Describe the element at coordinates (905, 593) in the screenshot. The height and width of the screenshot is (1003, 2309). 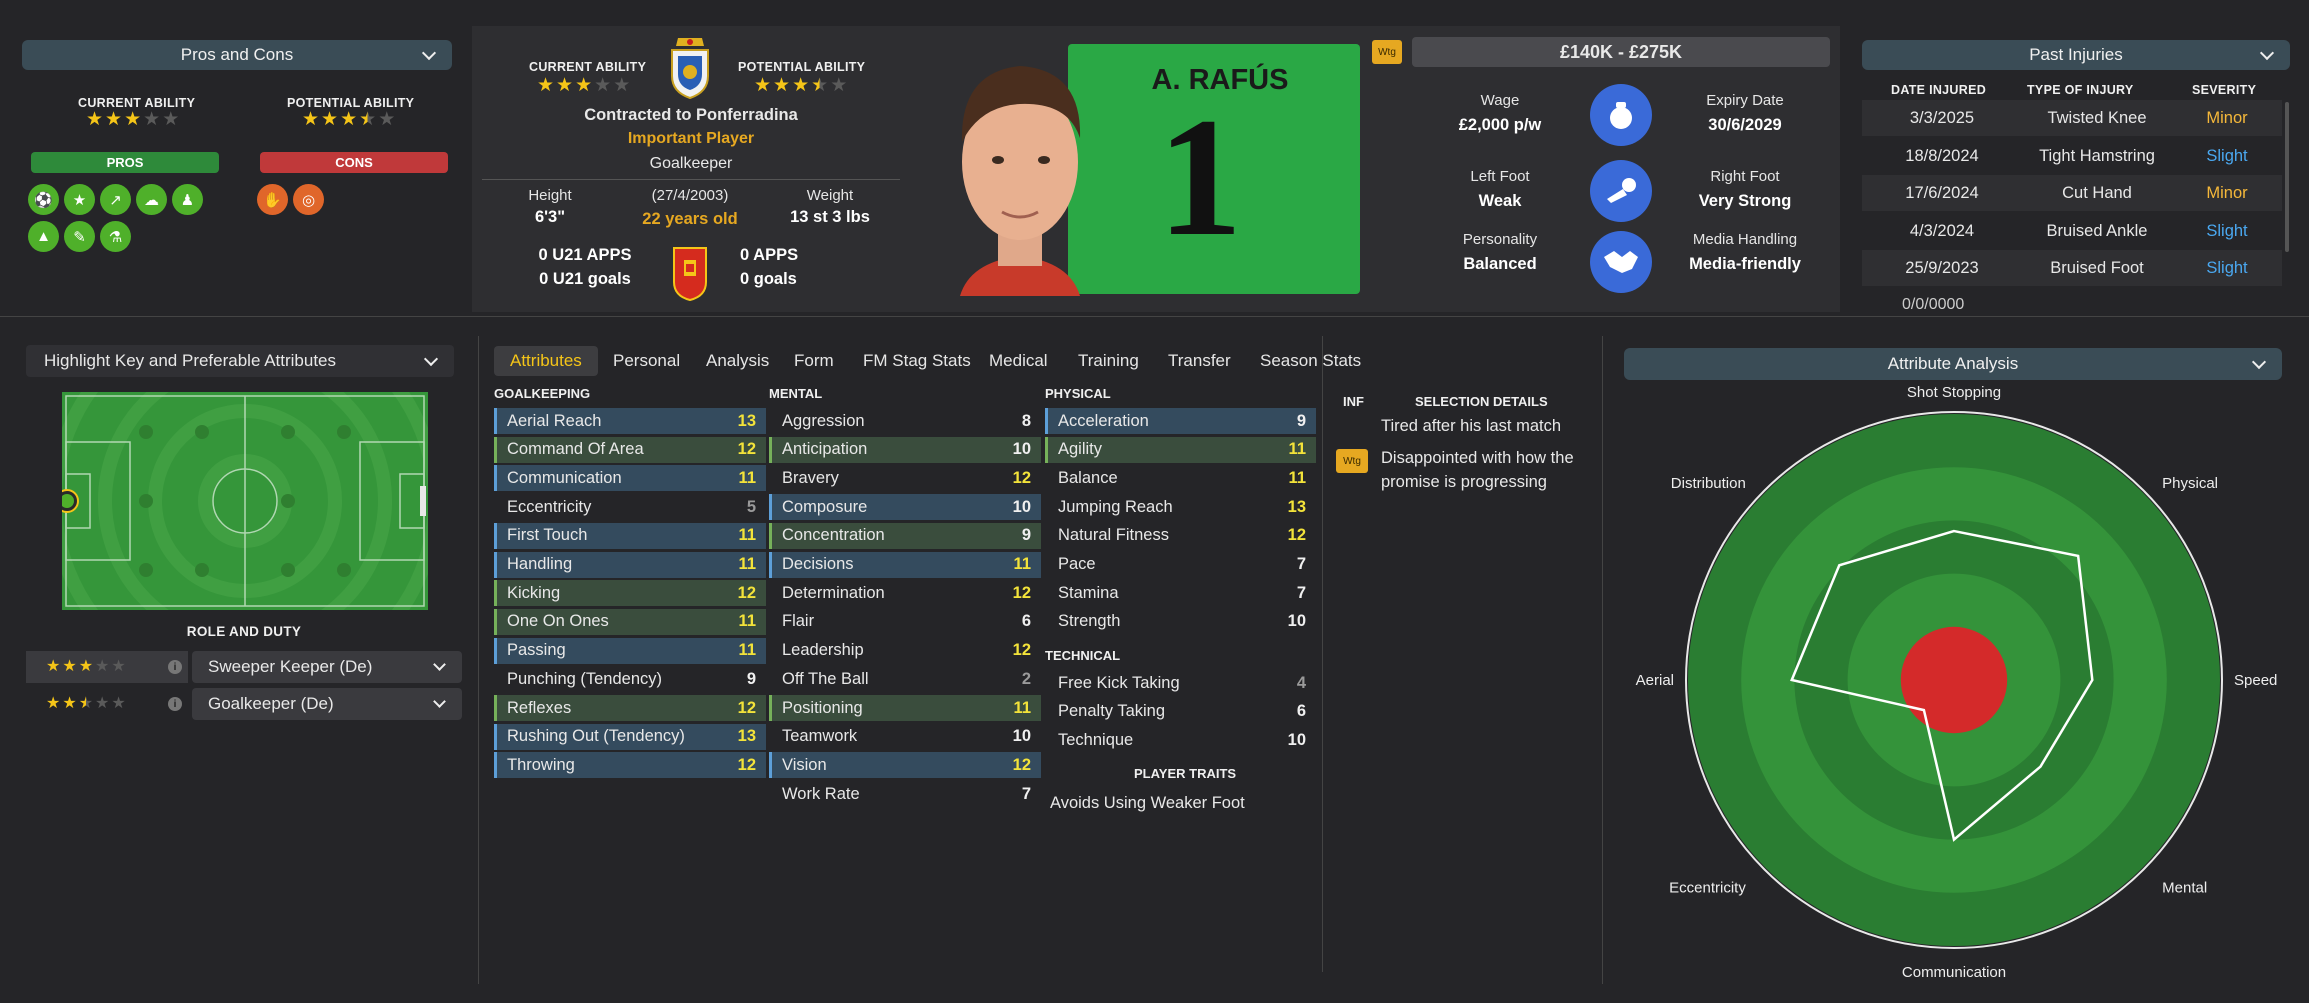
I see `attribute-row: Determination 12` at that location.